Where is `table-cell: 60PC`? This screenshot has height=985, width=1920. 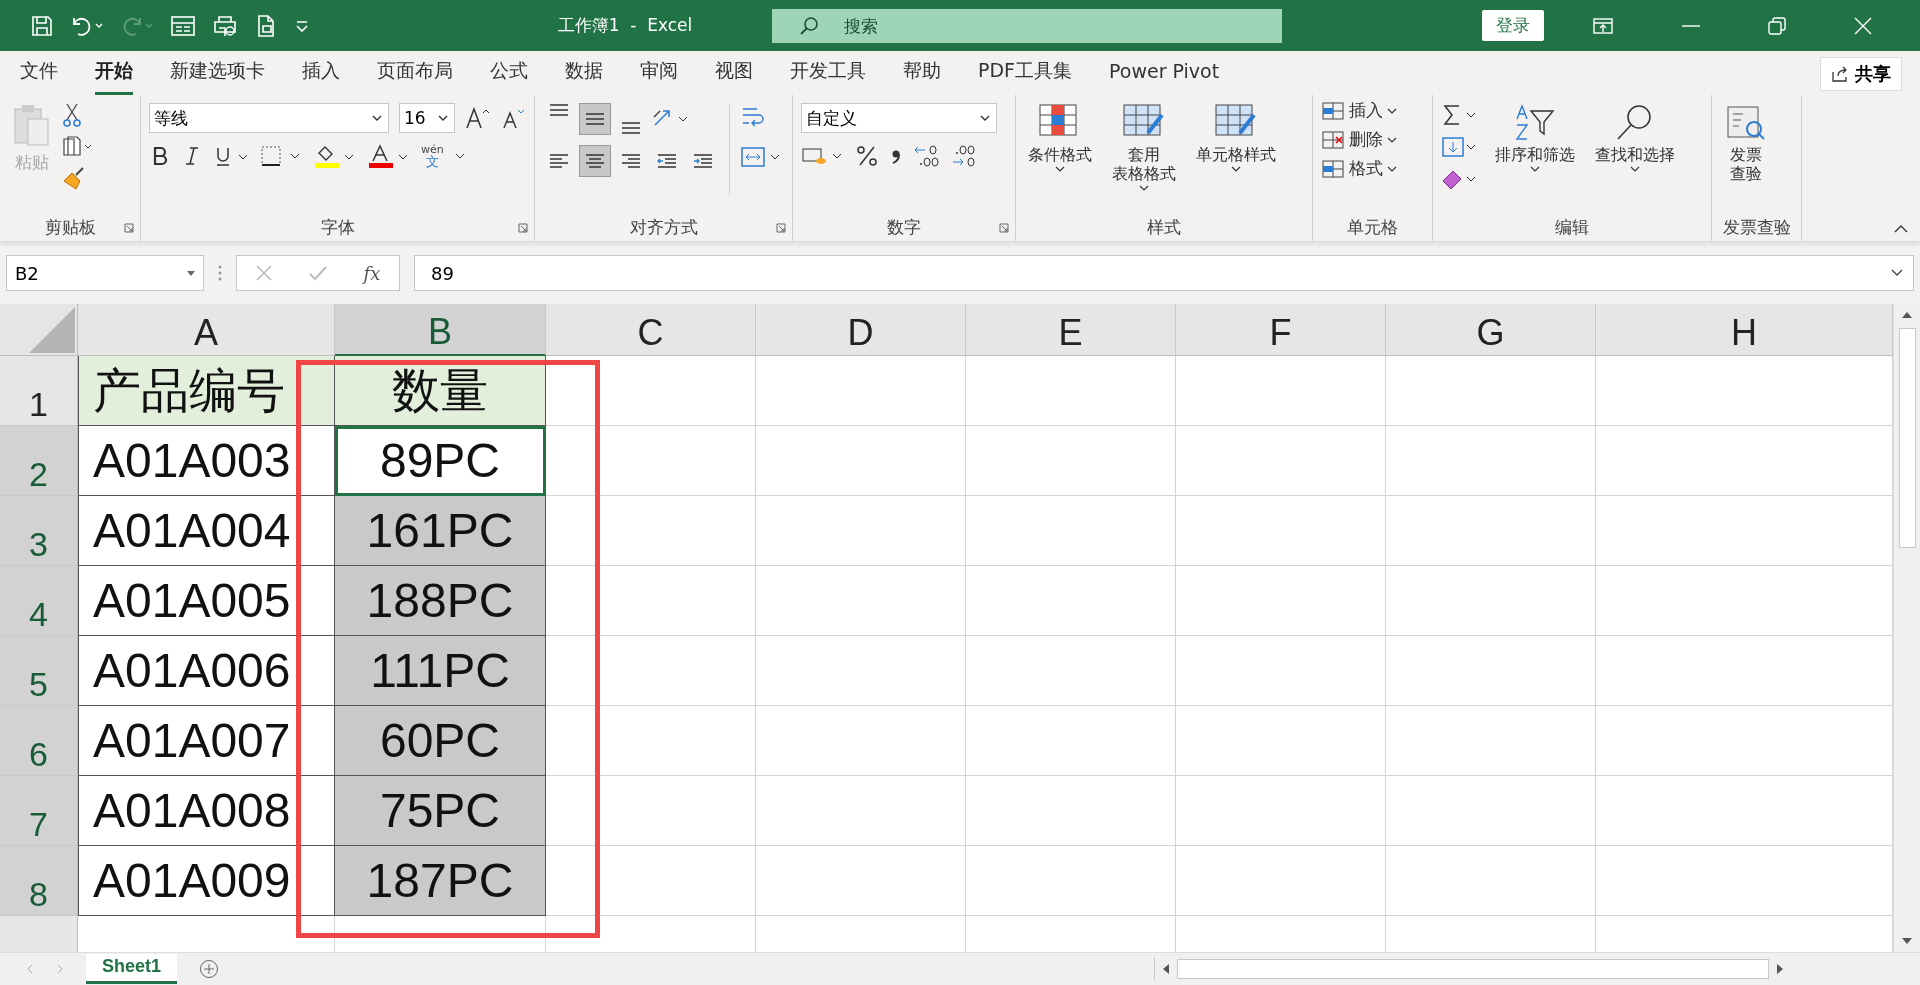
table-cell: 60PC is located at coordinates (440, 741).